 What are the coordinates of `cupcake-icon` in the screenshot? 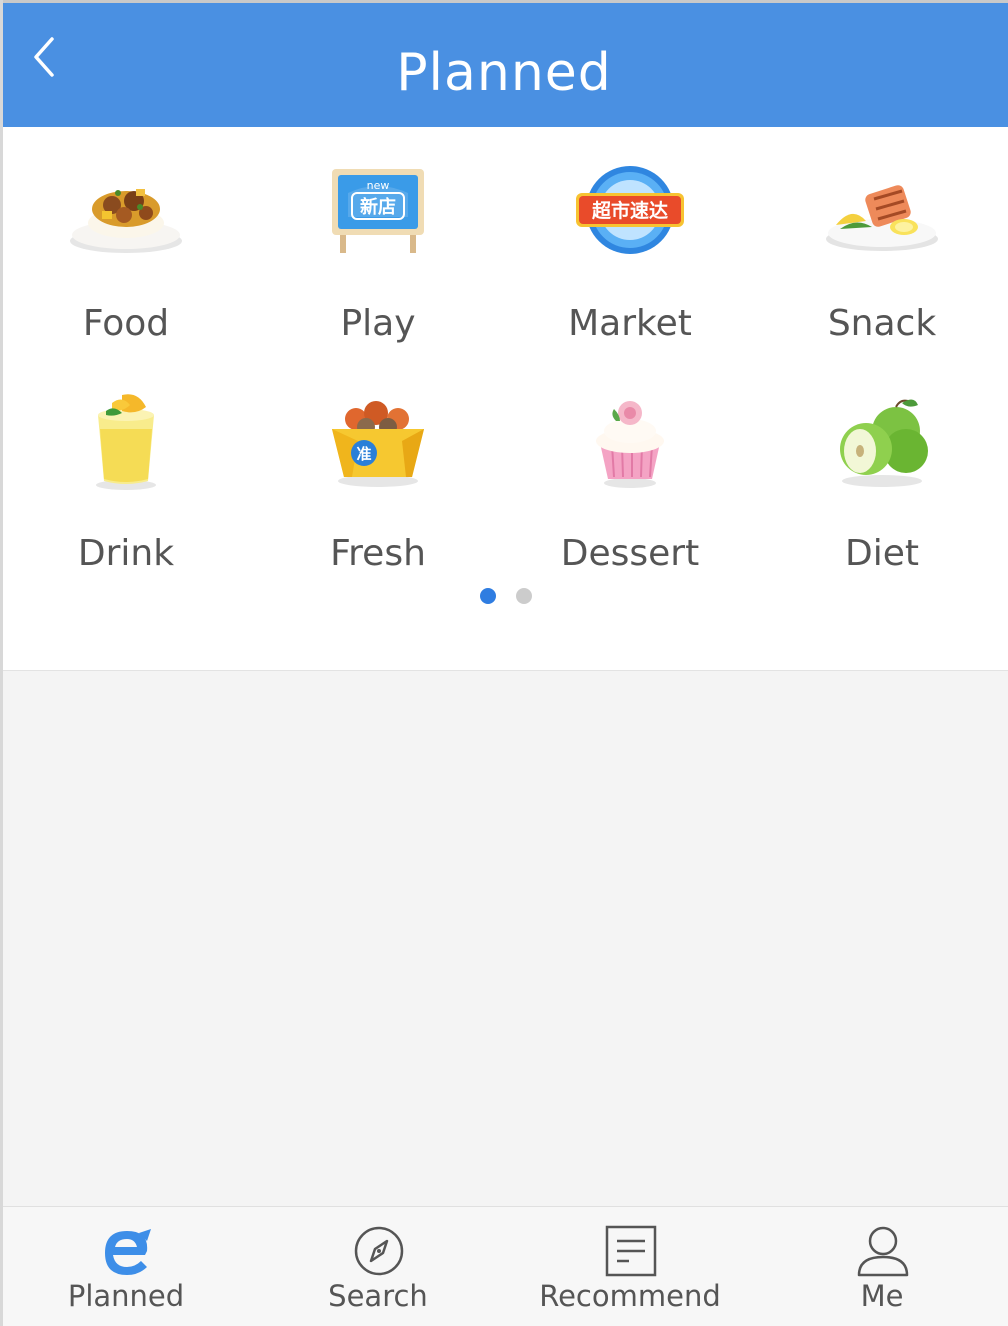 It's located at (630, 444).